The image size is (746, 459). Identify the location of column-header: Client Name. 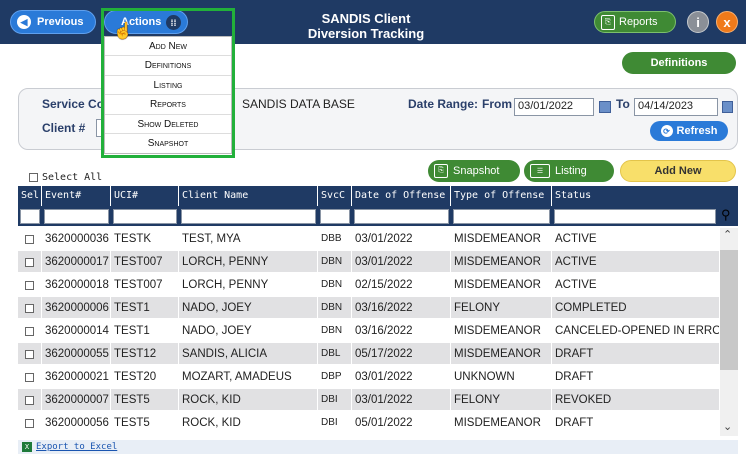
(248, 196).